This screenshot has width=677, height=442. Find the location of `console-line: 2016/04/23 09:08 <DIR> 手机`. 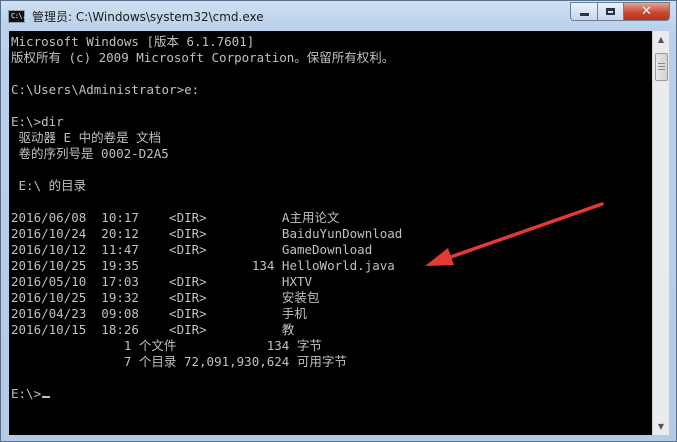

console-line: 2016/04/23 09:08 <DIR> 手机 is located at coordinates (159, 313).